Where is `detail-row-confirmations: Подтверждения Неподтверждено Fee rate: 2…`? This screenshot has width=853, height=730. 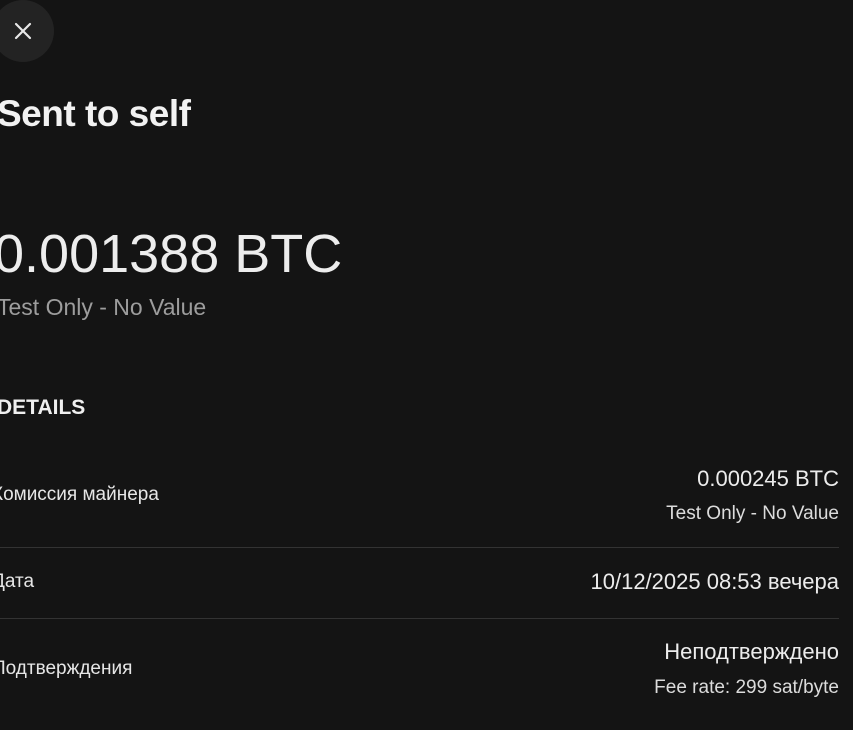
detail-row-confirmations: Подтверждения Неподтверждено Fee rate: 2… is located at coordinates (419, 669).